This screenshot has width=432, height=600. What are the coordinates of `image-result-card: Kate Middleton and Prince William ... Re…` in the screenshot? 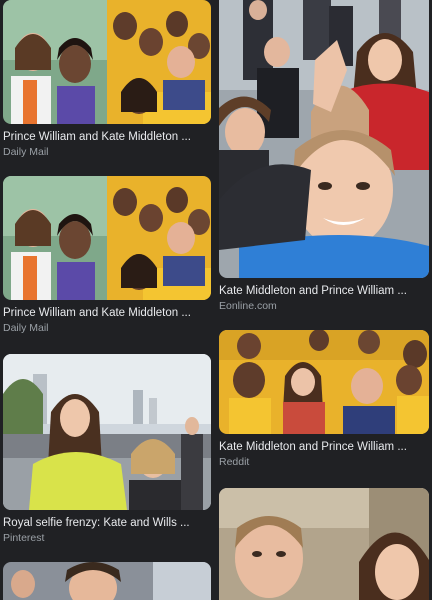 It's located at (324, 401).